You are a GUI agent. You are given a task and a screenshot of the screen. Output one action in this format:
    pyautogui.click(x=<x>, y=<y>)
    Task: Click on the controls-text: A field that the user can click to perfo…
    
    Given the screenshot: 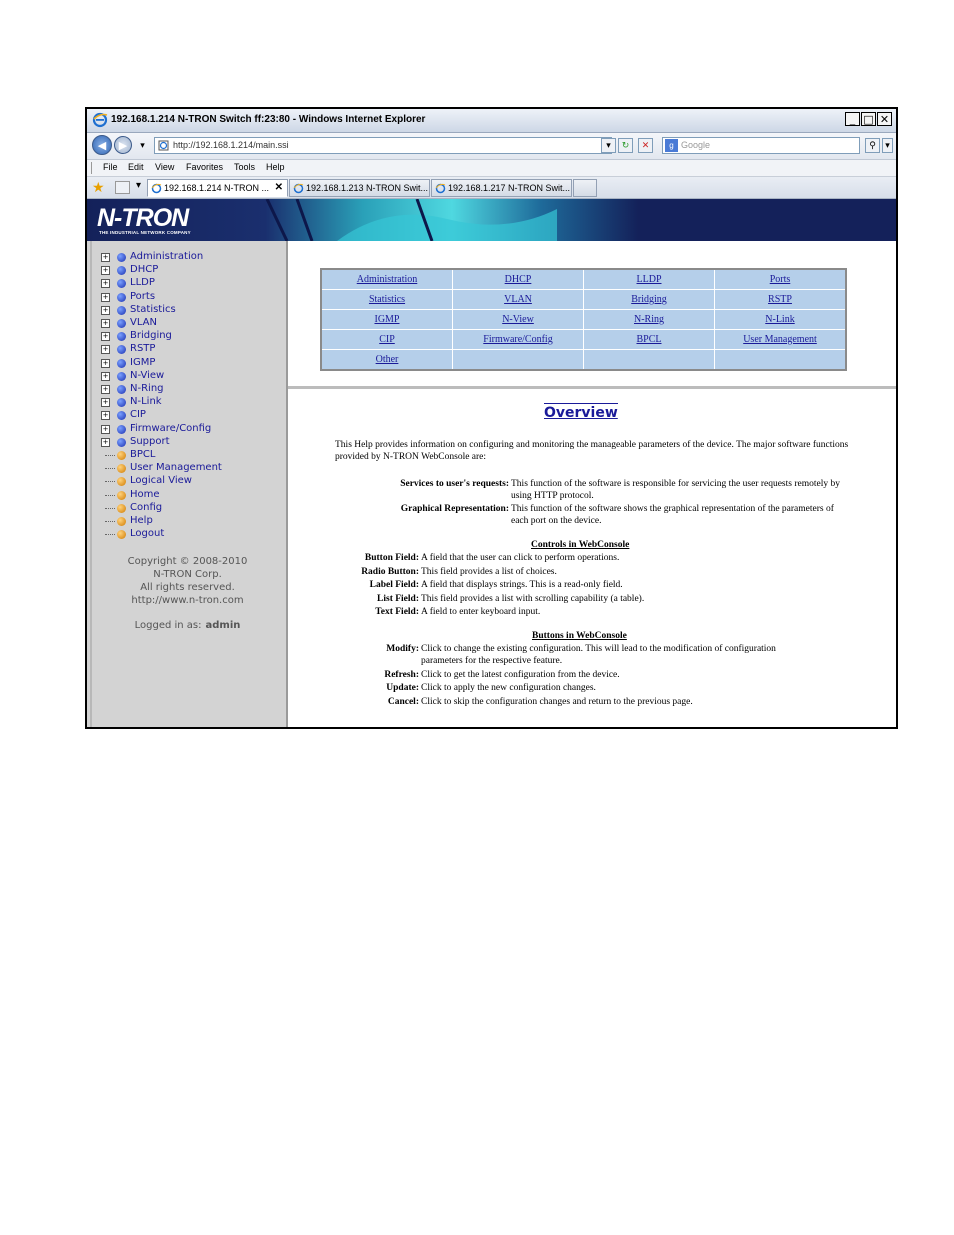 What is the action you would take?
    pyautogui.click(x=520, y=558)
    